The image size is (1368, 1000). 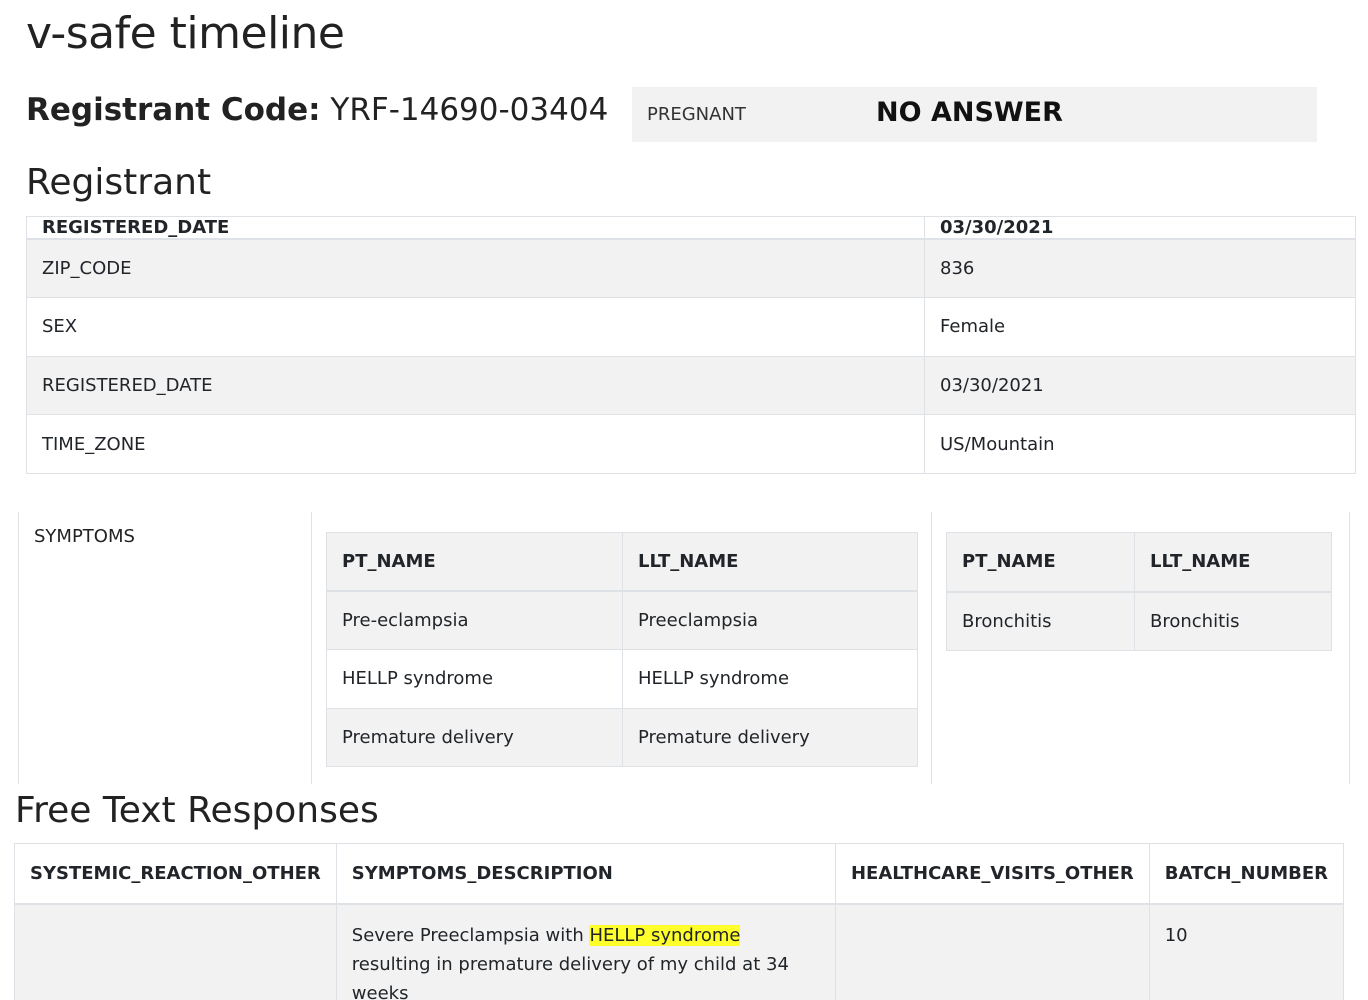 What do you see at coordinates (474, 737) in the screenshot?
I see `pt-name-cell: Premature delivery` at bounding box center [474, 737].